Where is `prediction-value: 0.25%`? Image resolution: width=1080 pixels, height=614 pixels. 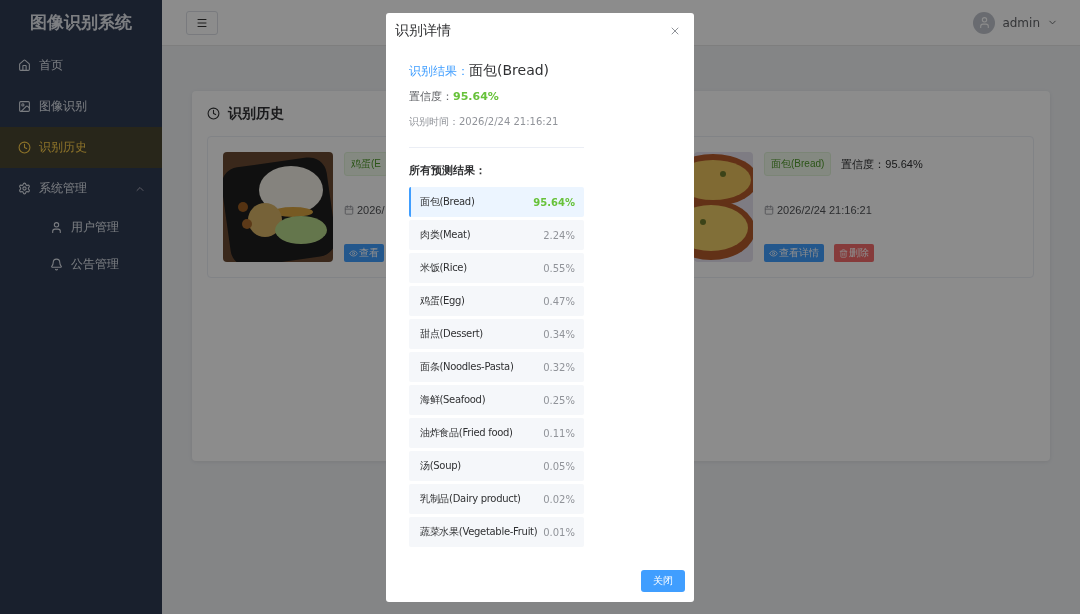
prediction-value: 0.25% is located at coordinates (559, 400).